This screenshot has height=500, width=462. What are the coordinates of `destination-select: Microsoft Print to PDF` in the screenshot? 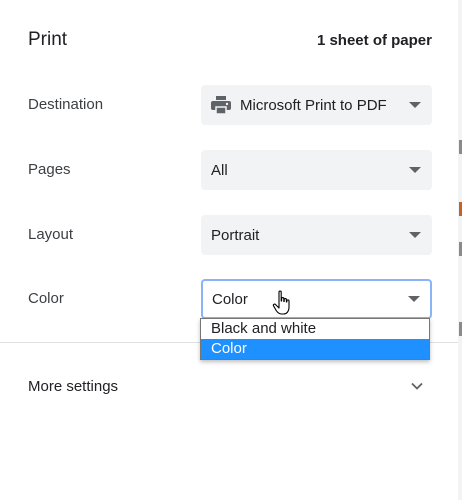 It's located at (316, 105).